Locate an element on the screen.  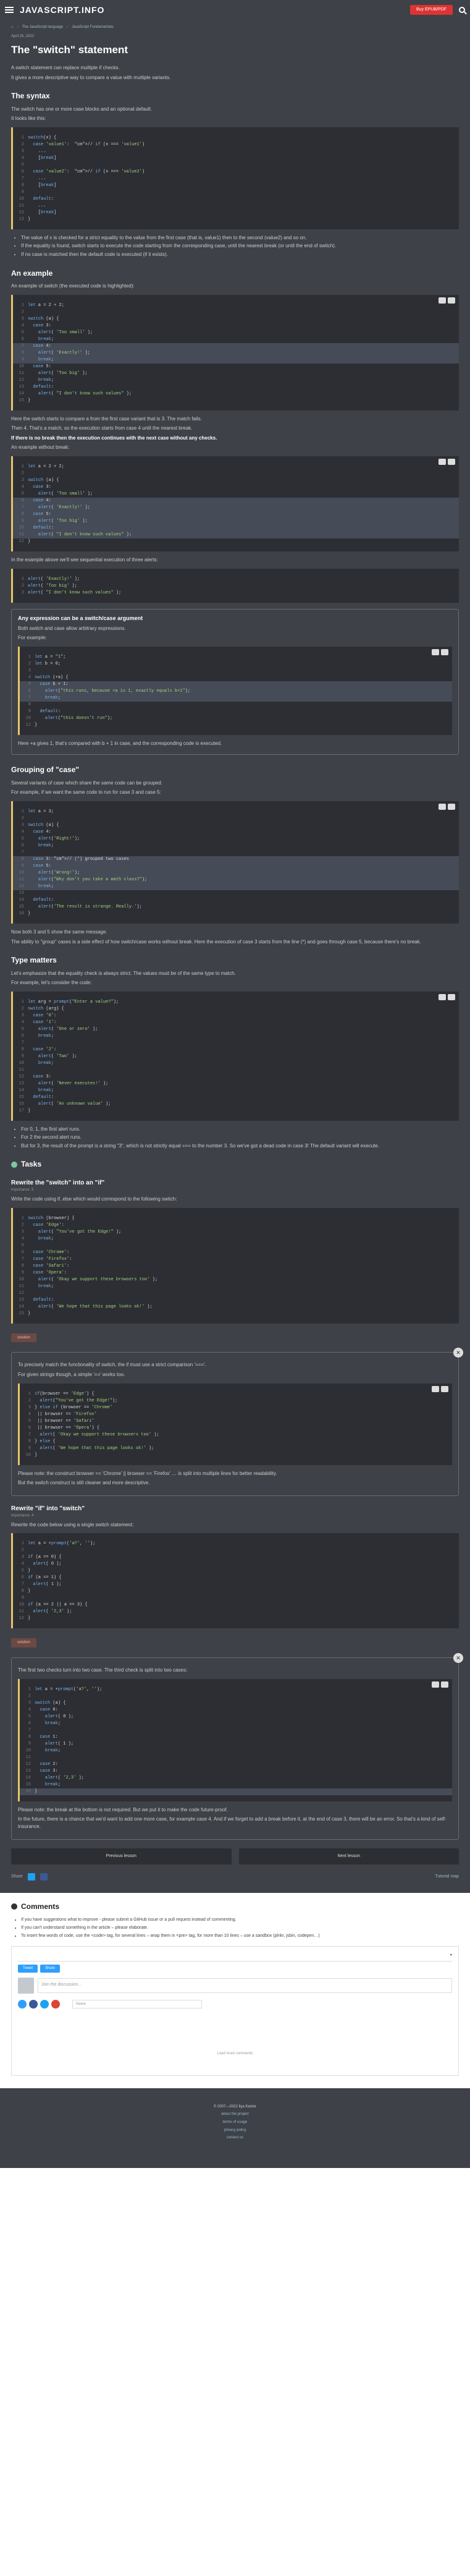
breadcrumb-item: JavaScript Fundamentals is located at coordinates (93, 27).